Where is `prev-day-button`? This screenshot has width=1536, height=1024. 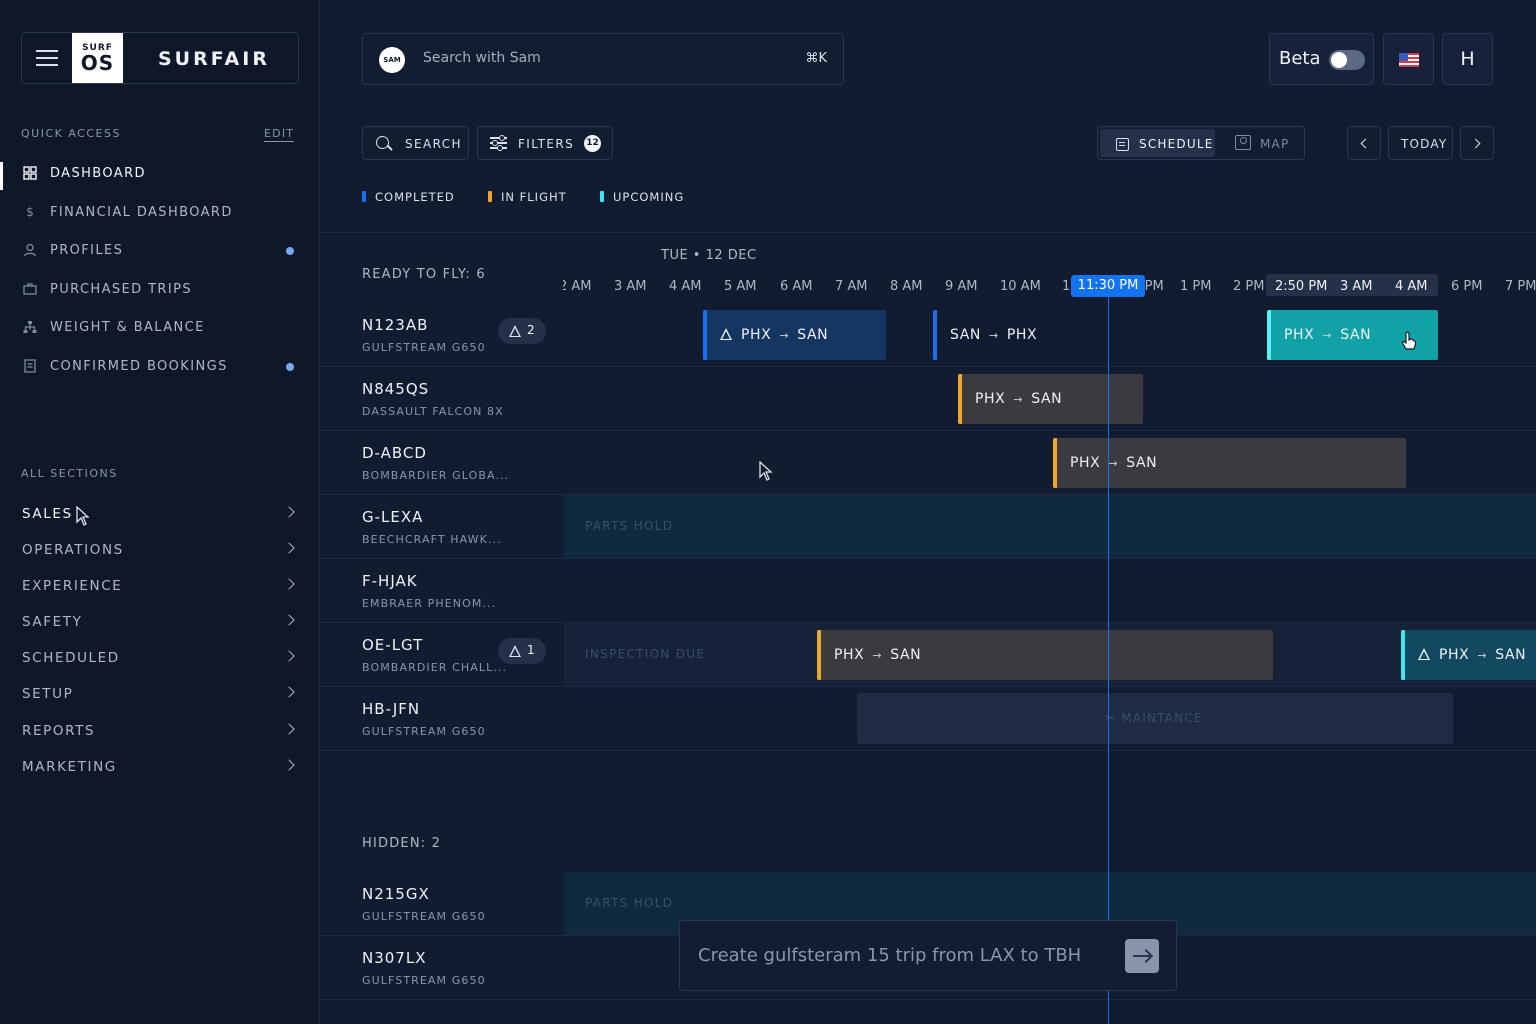 prev-day-button is located at coordinates (1364, 143).